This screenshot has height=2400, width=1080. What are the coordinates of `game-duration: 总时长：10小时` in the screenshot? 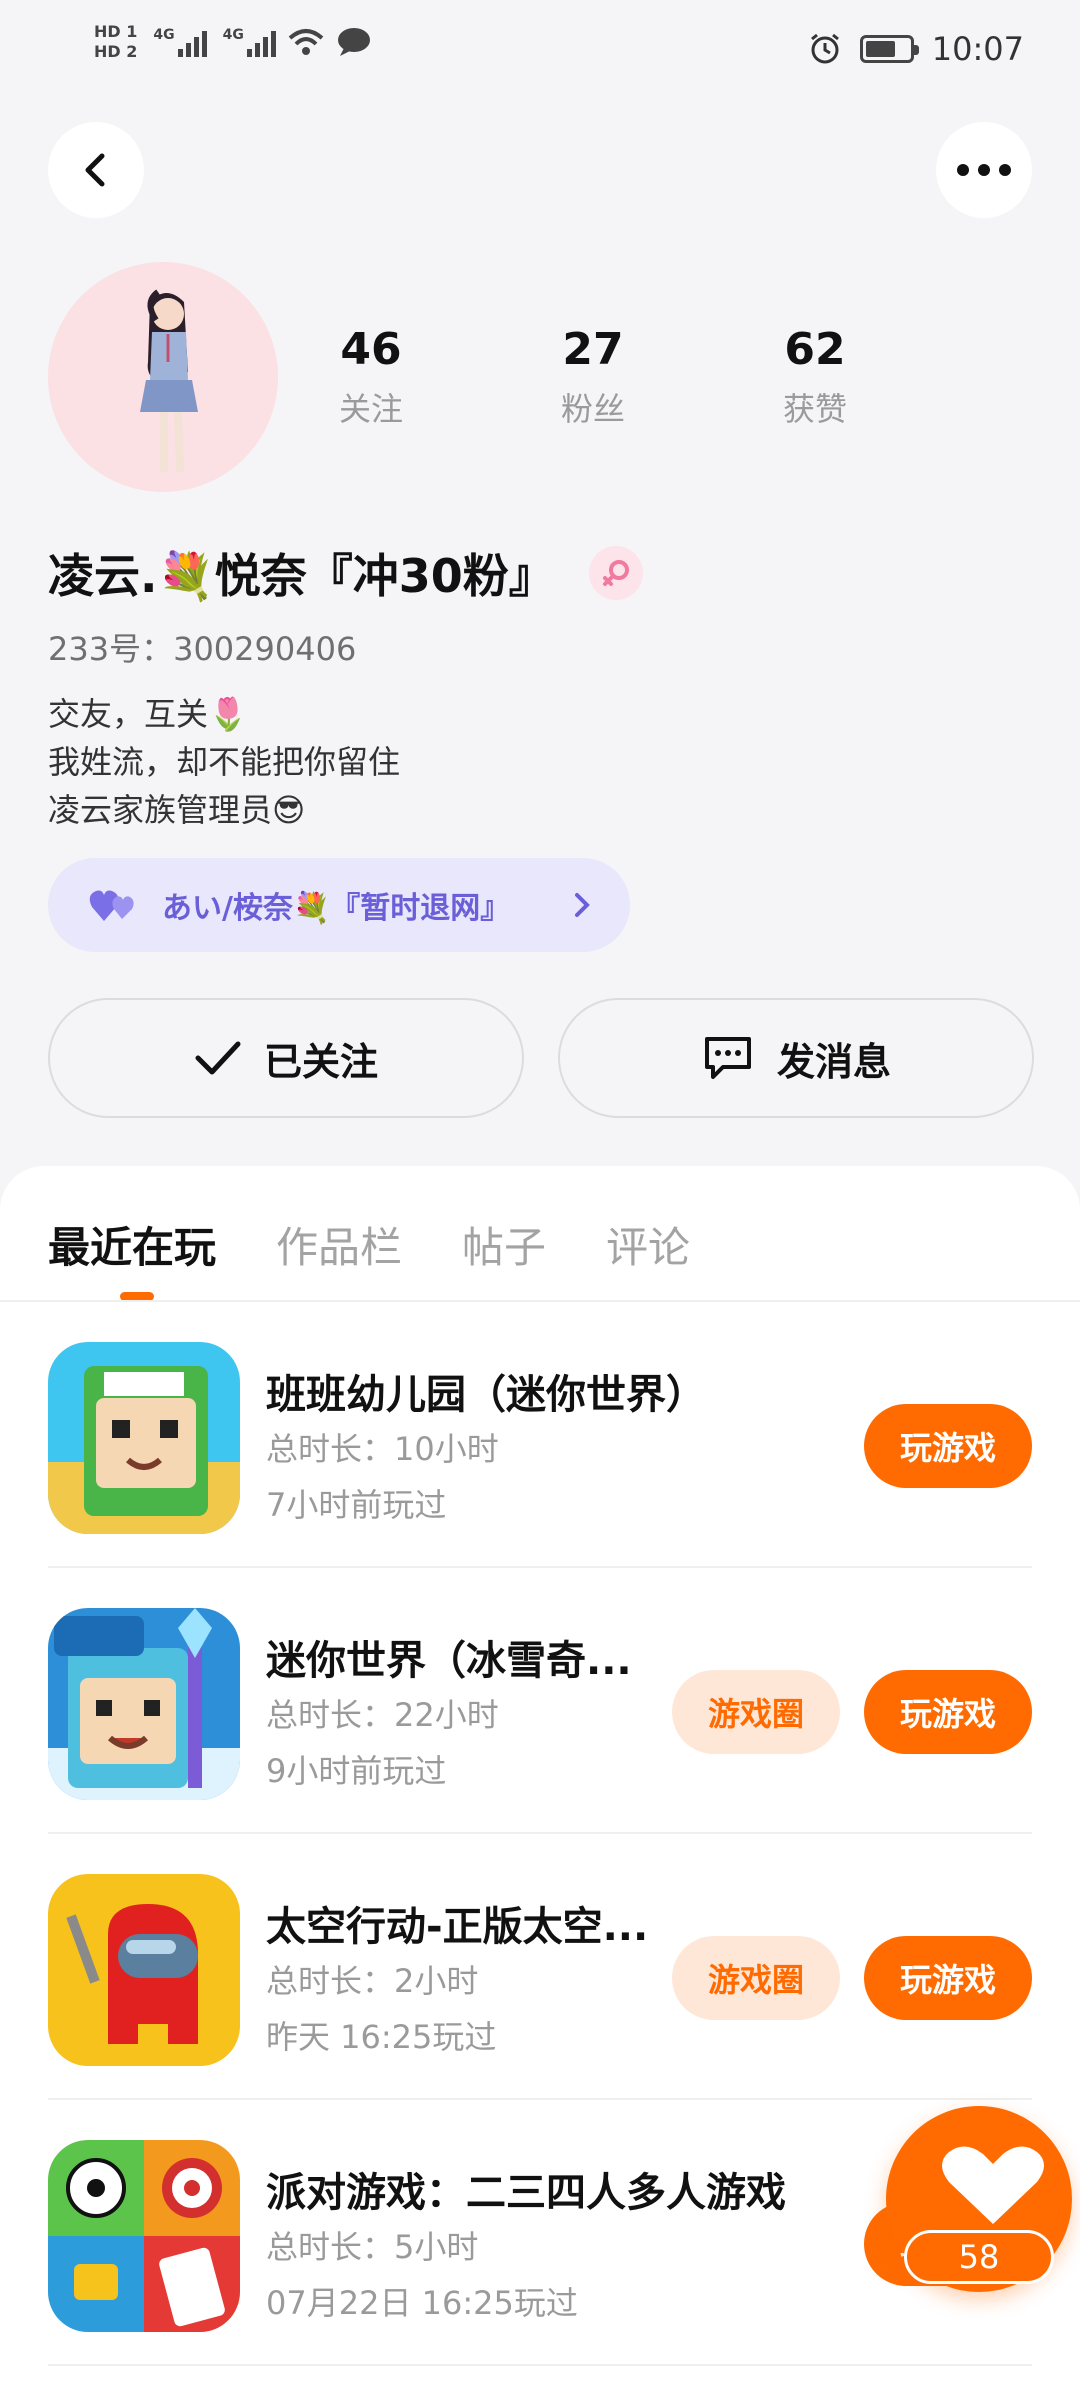 It's located at (382, 1449).